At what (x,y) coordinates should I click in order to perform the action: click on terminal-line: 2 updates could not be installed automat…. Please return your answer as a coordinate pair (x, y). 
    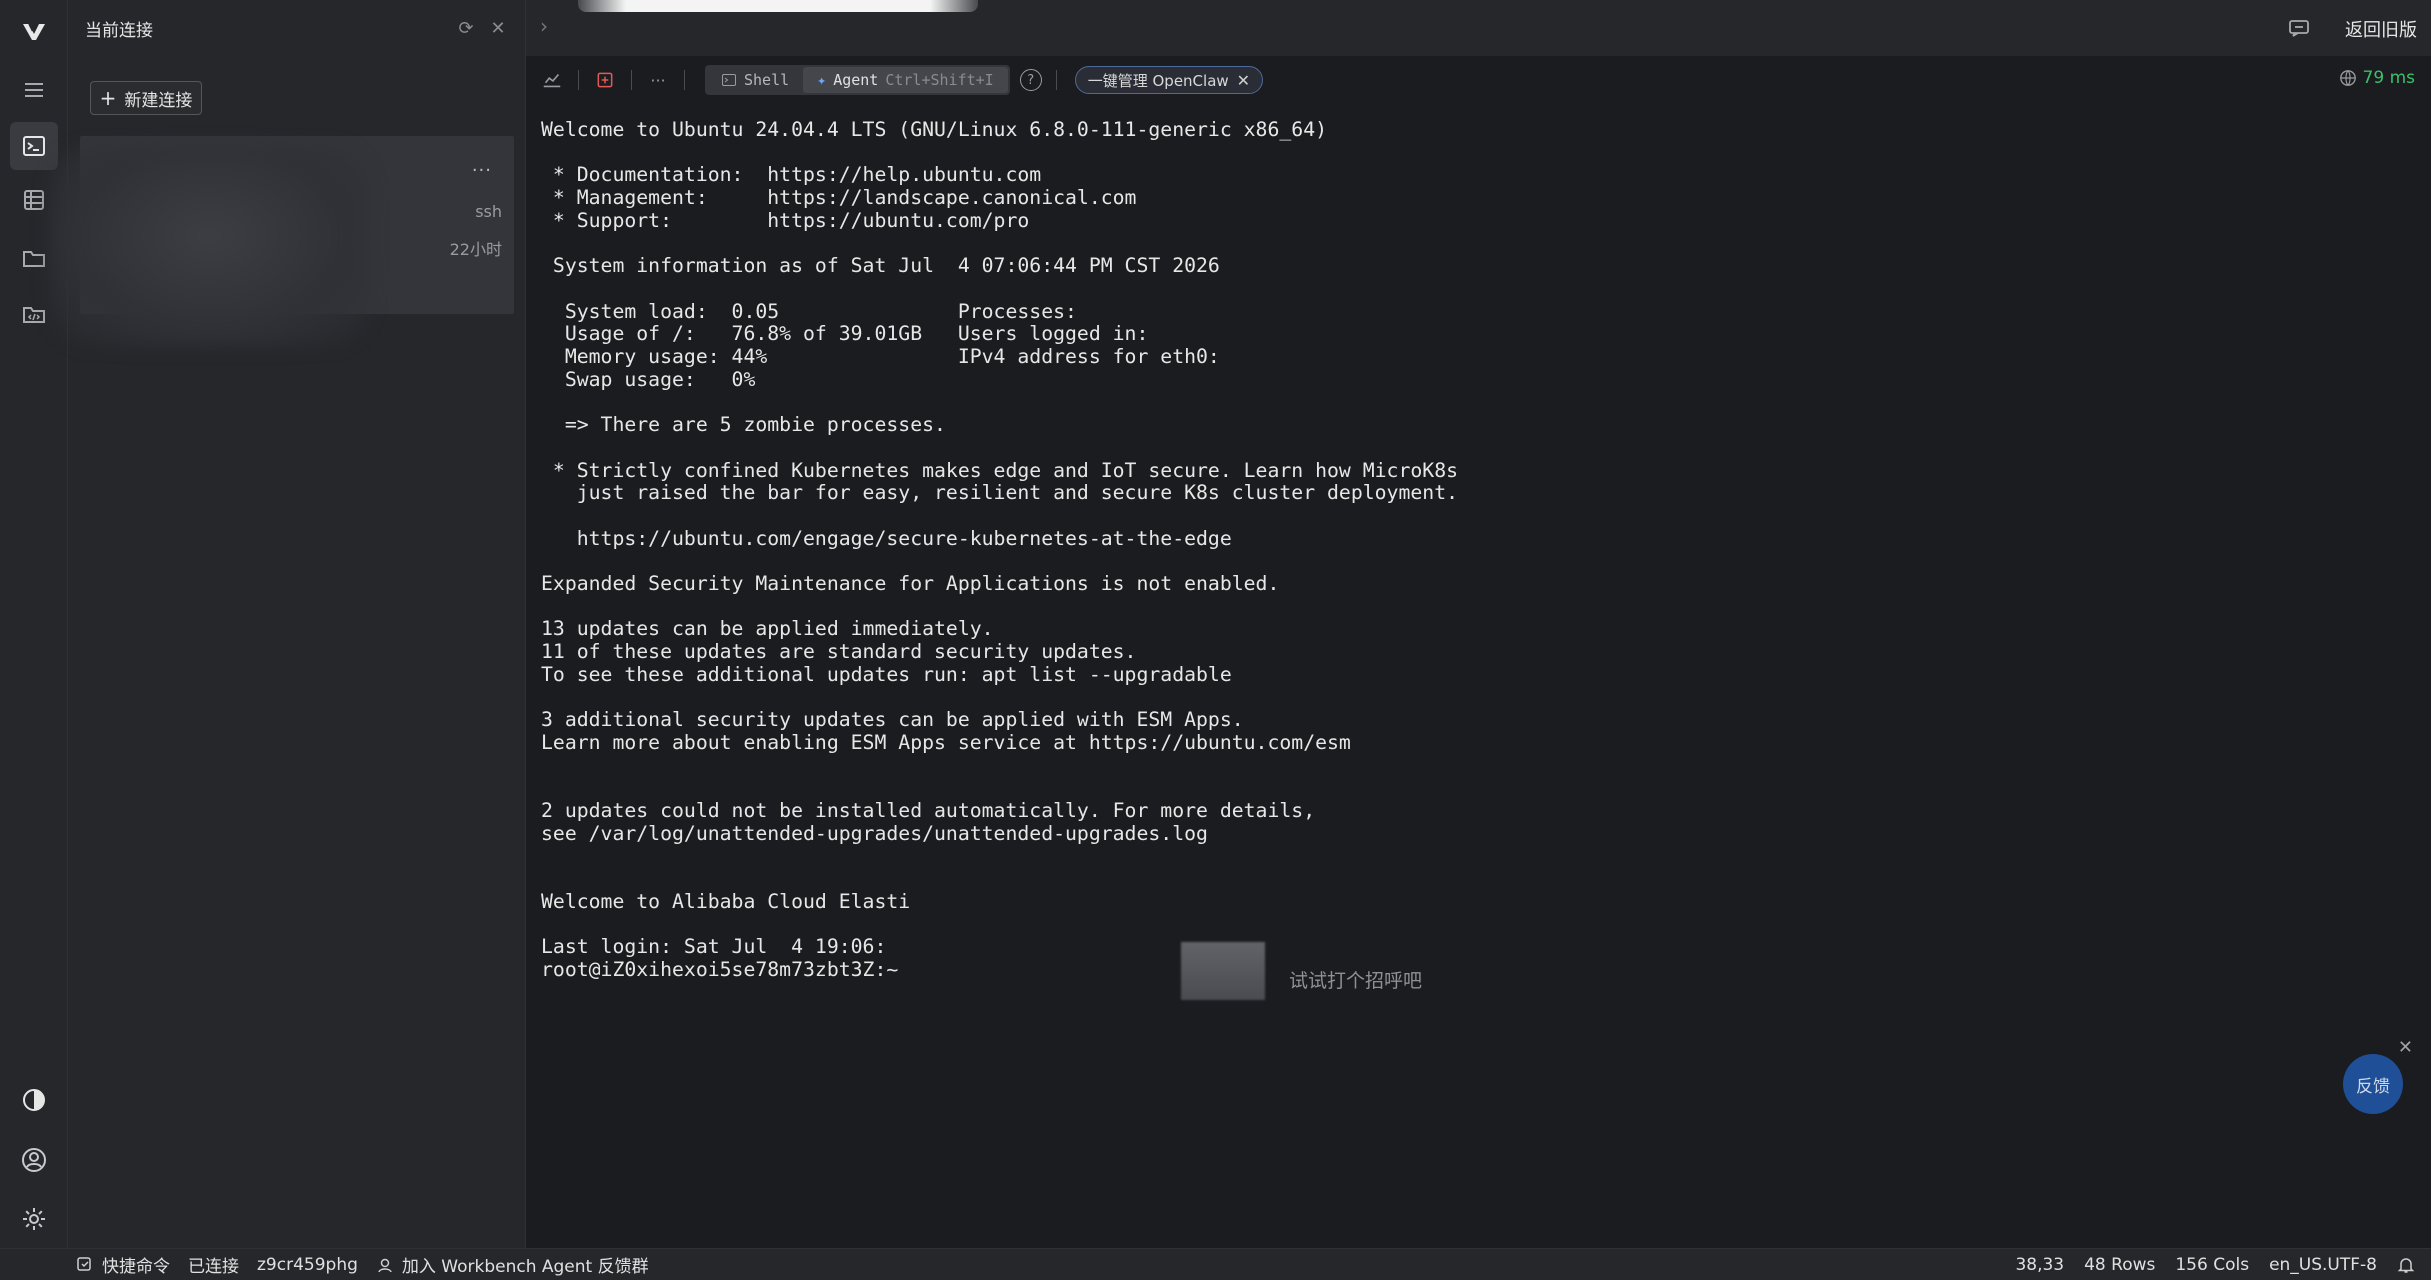
    Looking at the image, I should click on (928, 811).